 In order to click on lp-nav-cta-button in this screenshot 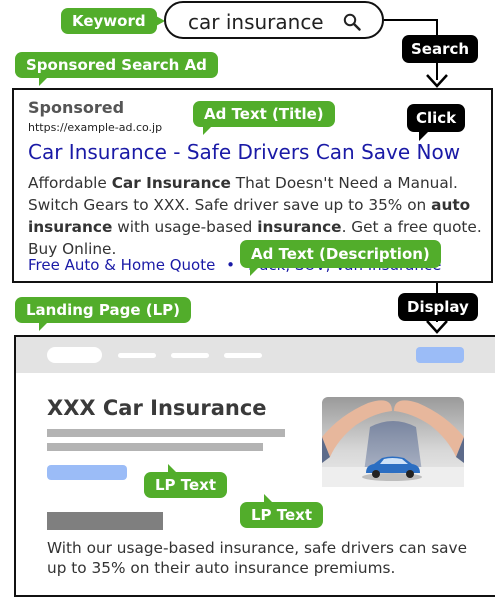, I will do `click(440, 355)`.